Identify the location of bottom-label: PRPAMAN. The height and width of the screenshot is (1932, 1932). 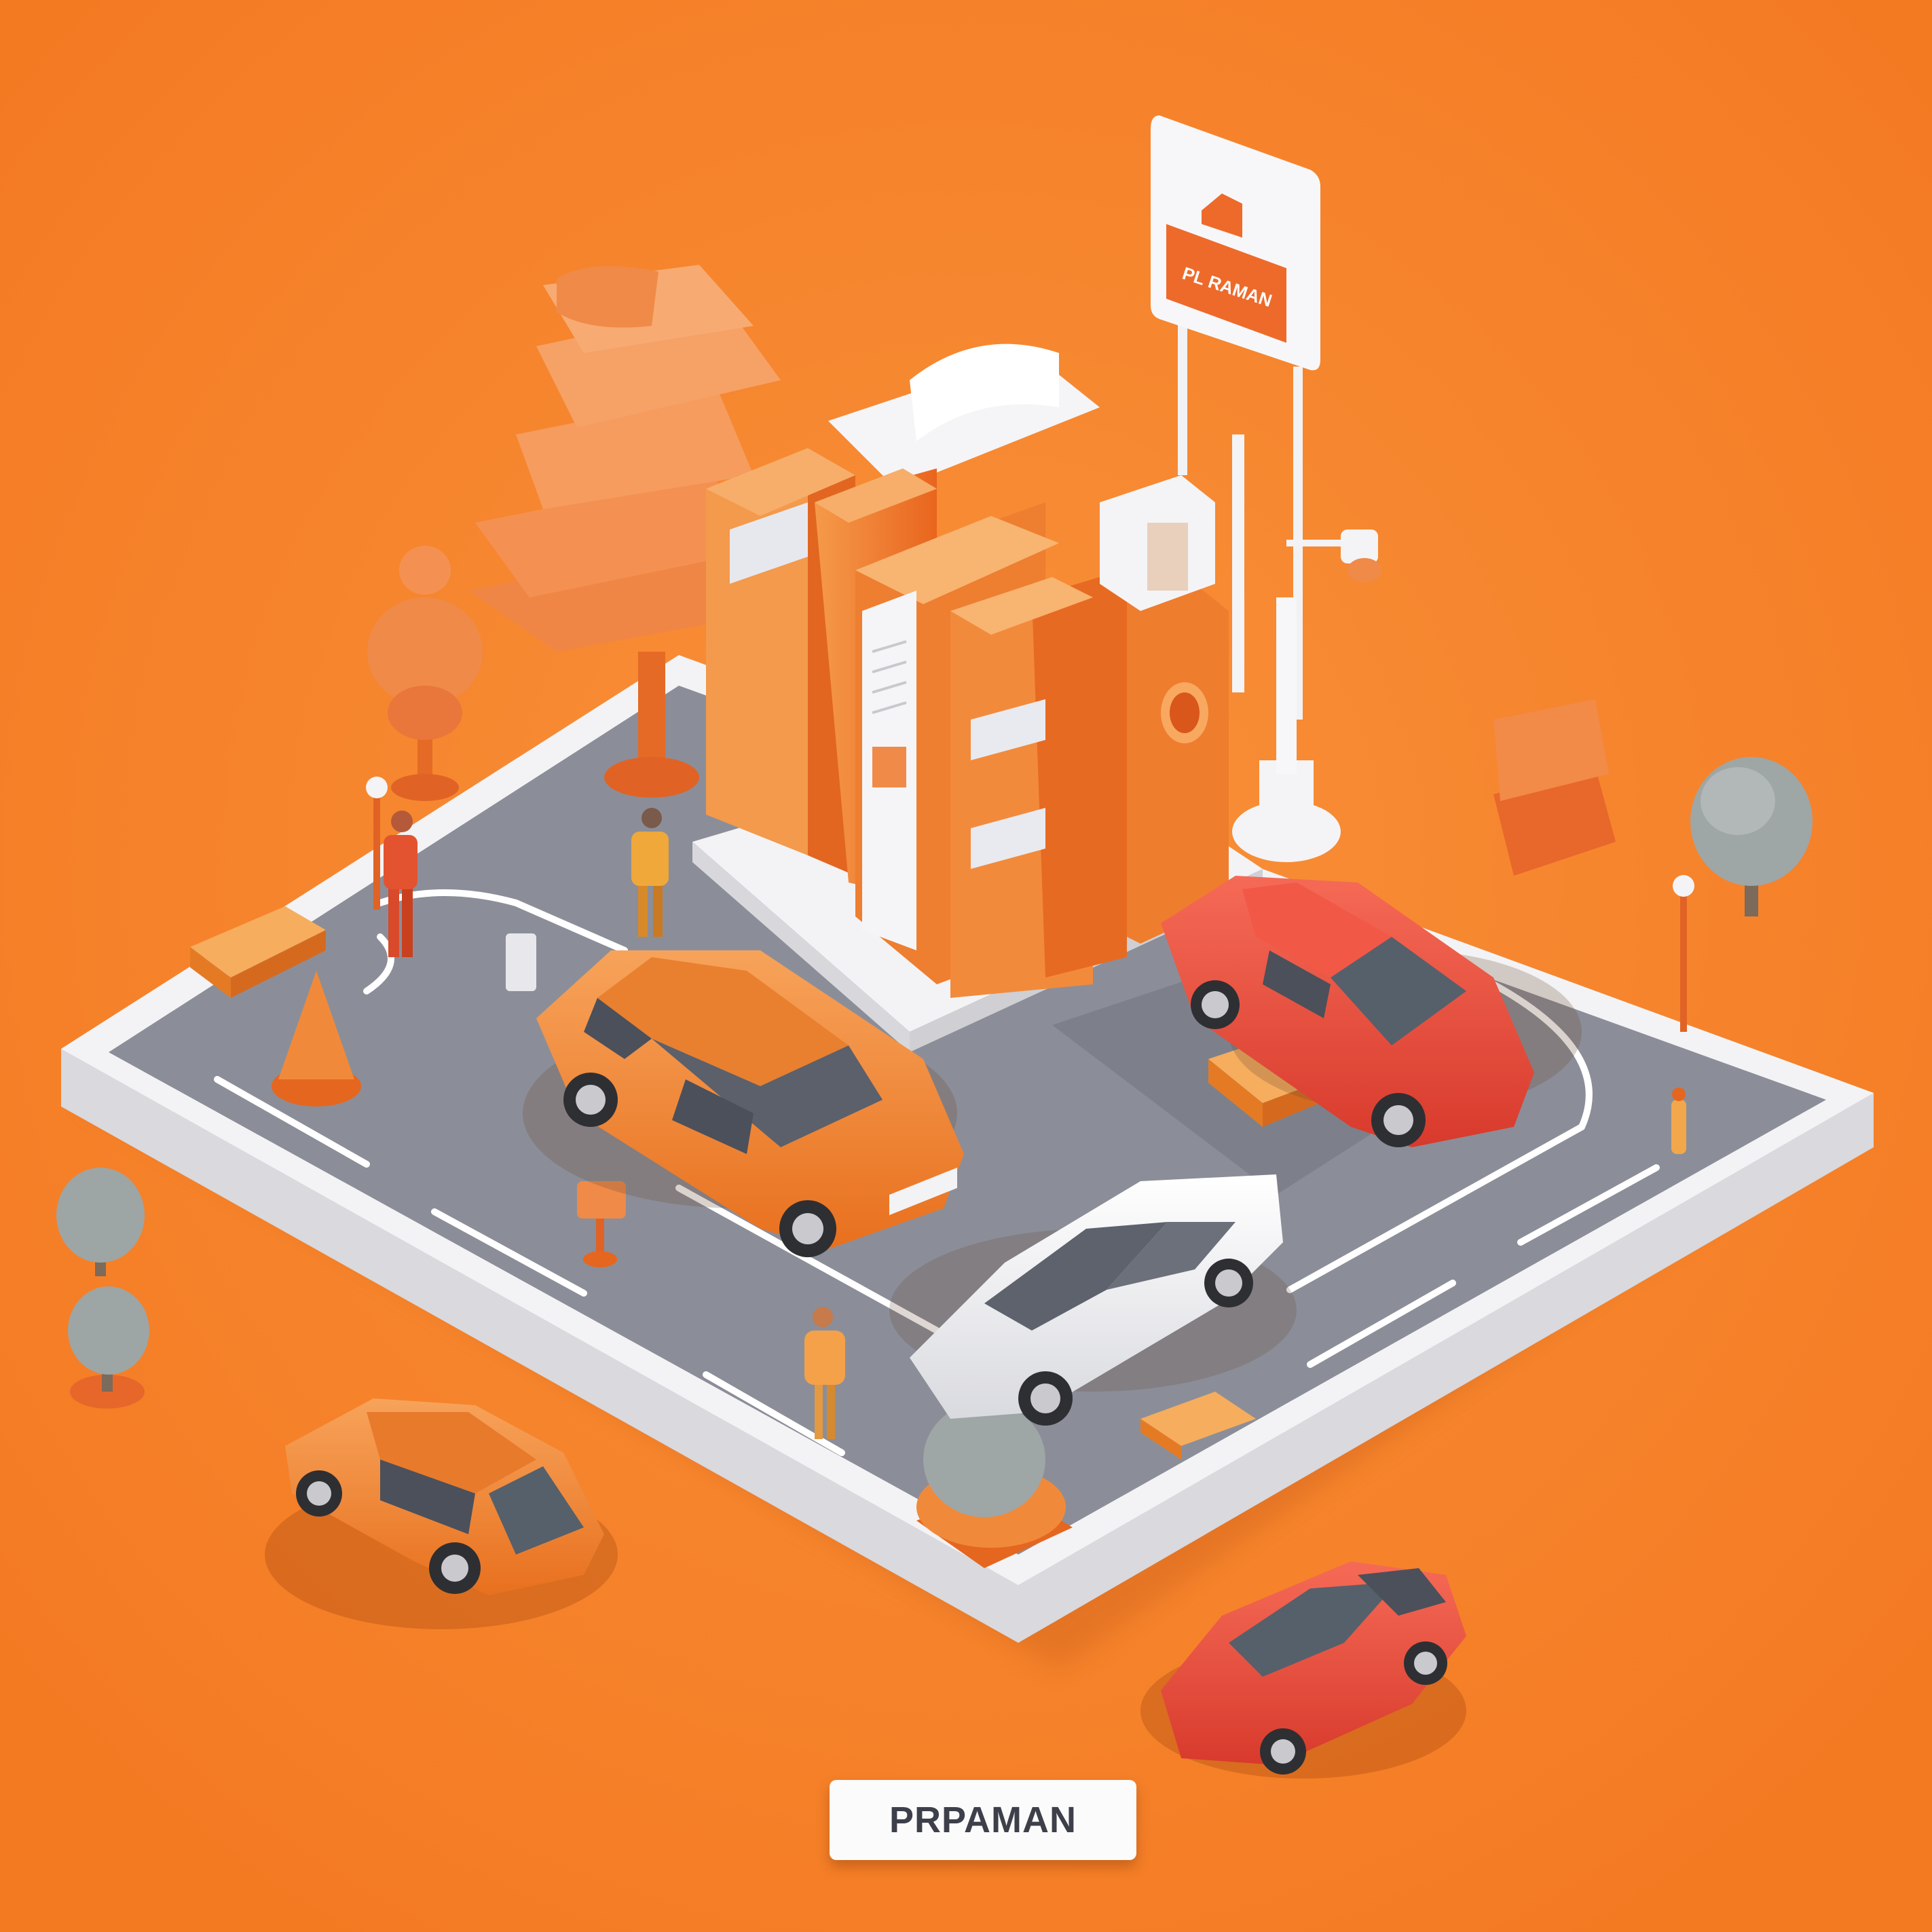
(983, 1820).